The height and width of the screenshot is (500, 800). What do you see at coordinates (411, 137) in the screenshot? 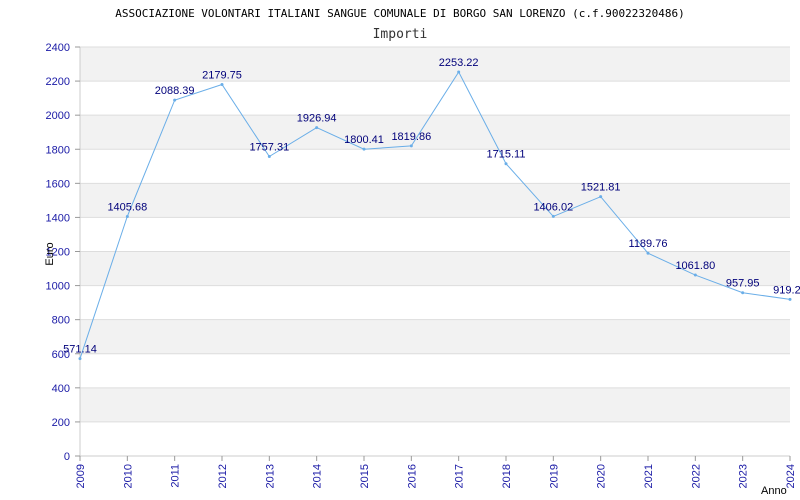
I see `data-label: 1819.86` at bounding box center [411, 137].